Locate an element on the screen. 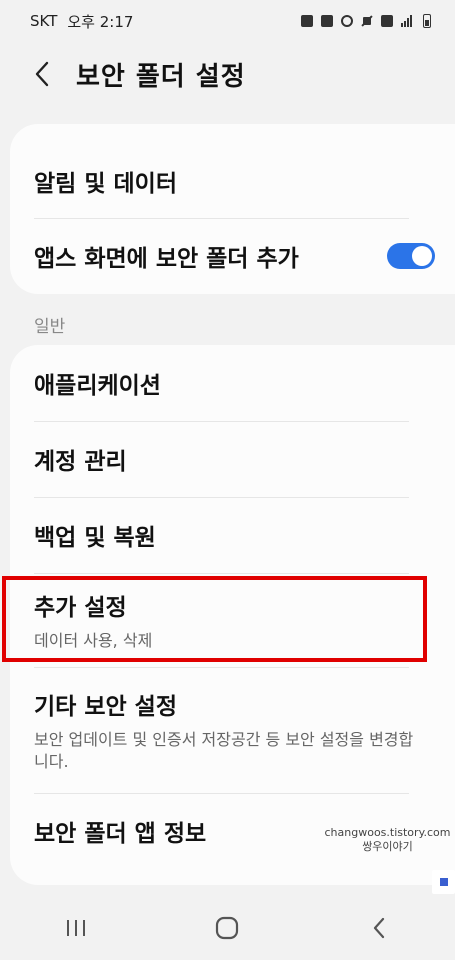  add-to-apps-toggle is located at coordinates (411, 256).